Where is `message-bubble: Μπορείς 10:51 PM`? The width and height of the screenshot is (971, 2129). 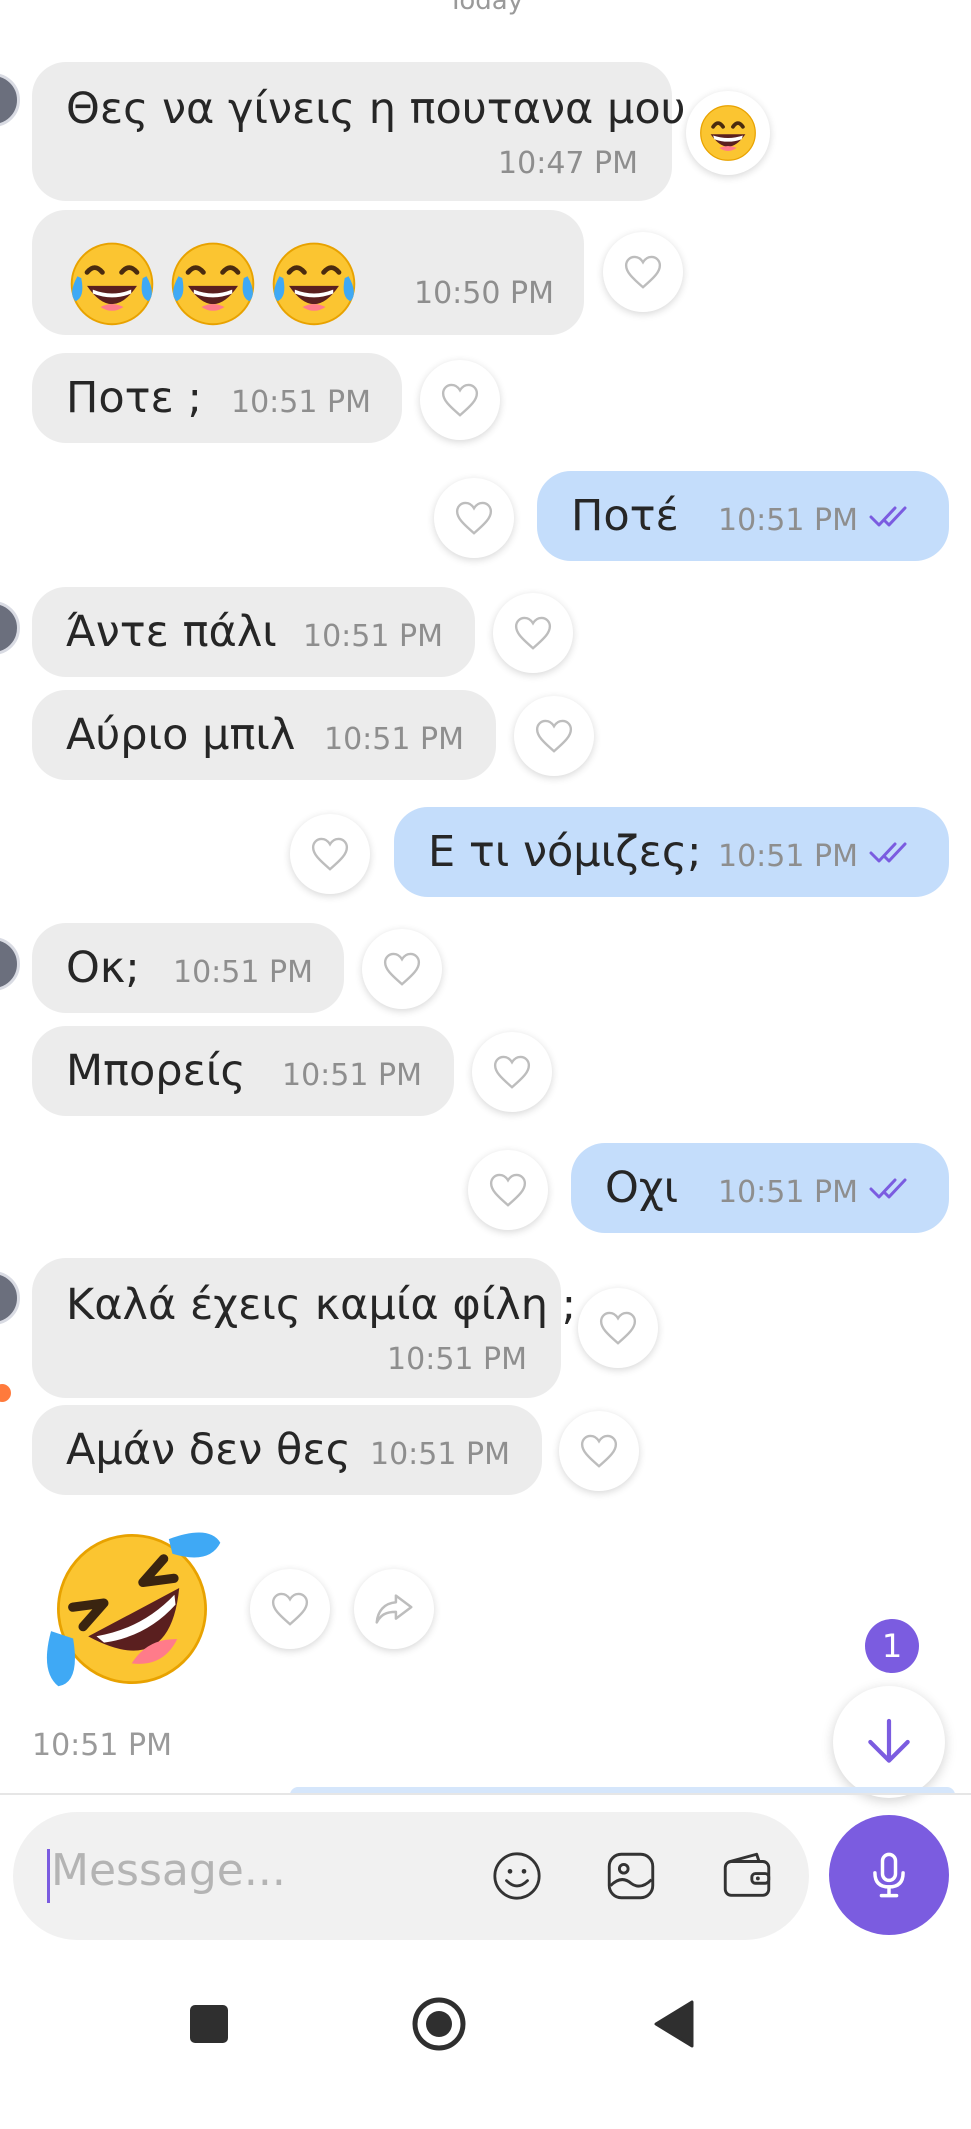 message-bubble: Μπορείς 10:51 PM is located at coordinates (243, 1071).